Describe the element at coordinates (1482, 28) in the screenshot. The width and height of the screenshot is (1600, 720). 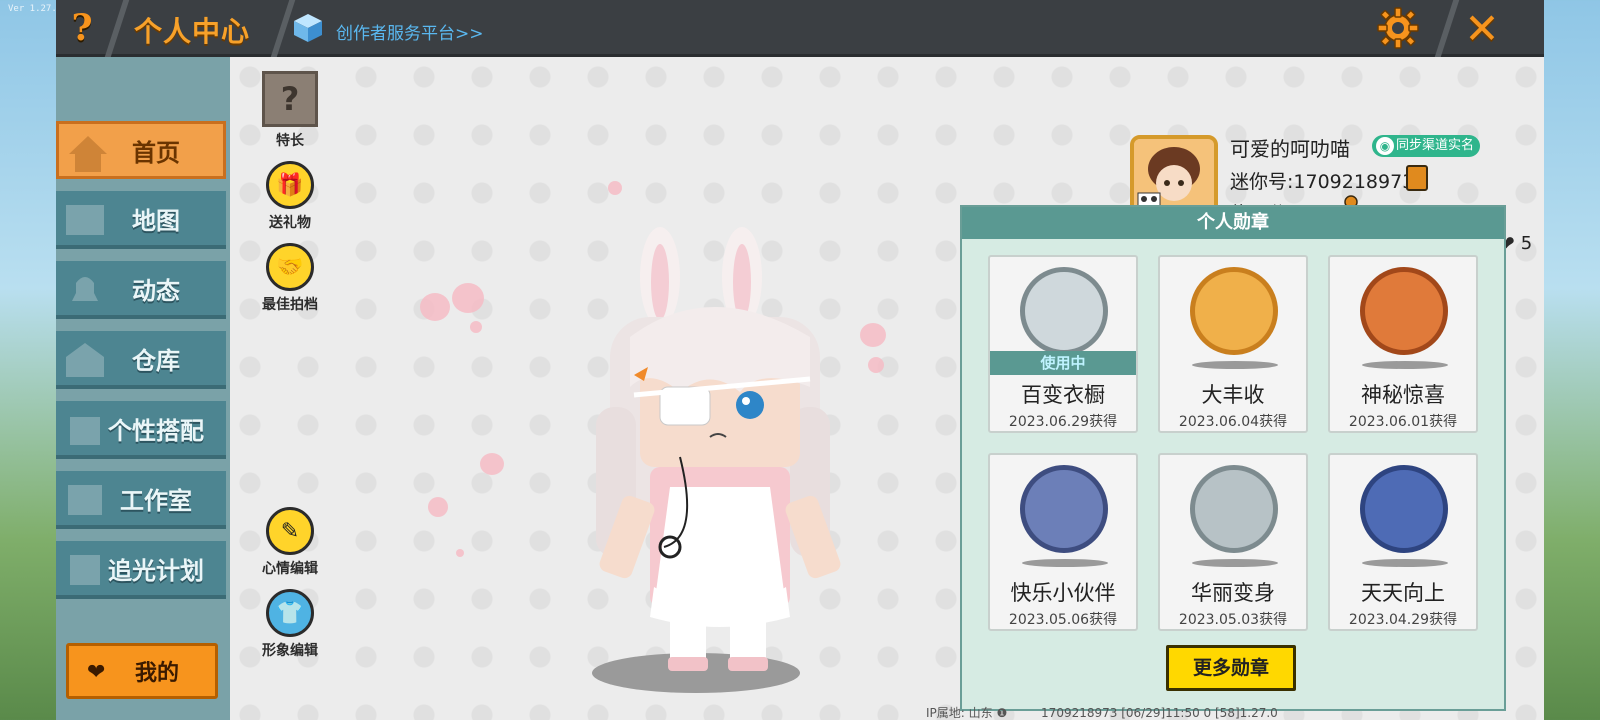
I see `close-button: ✕` at that location.